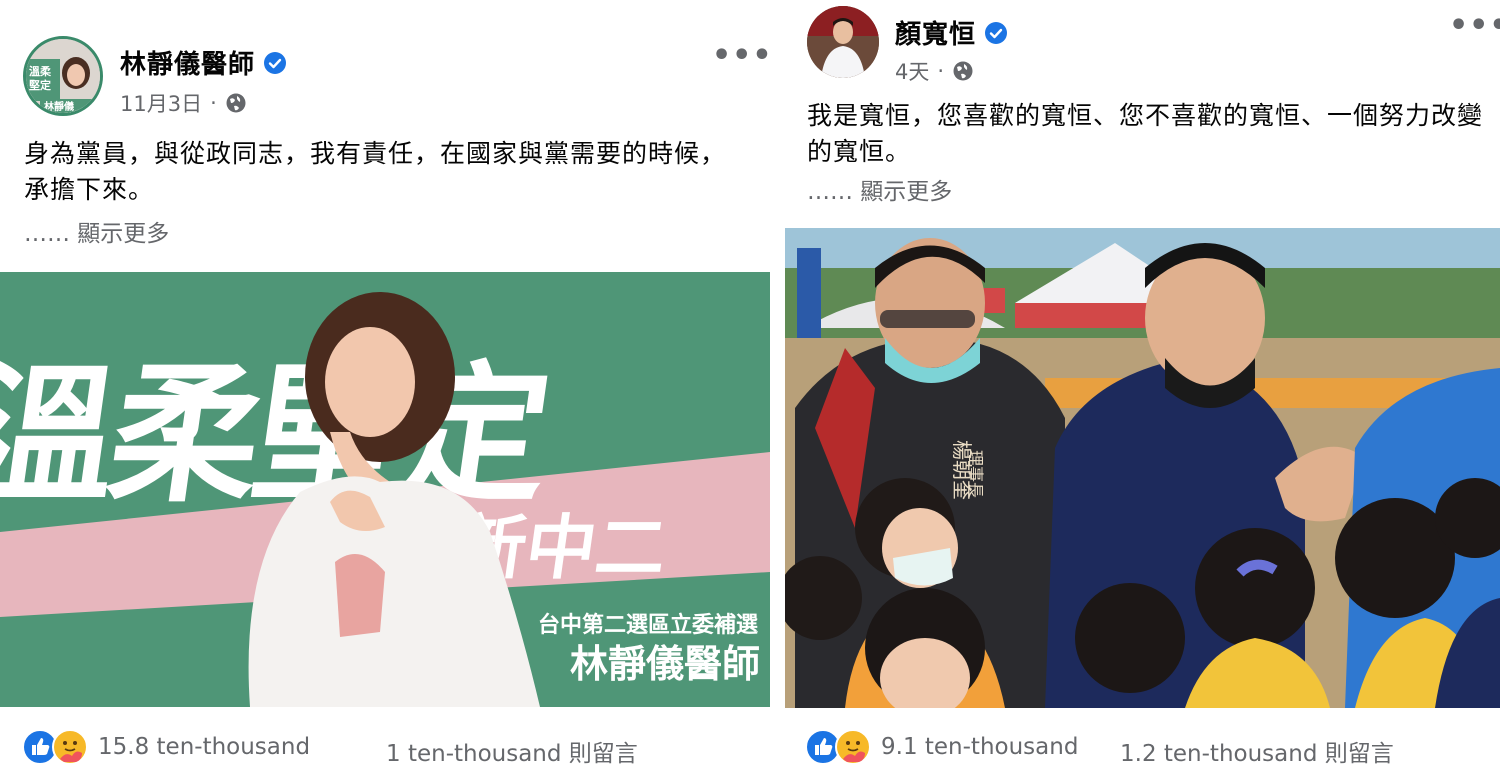  I want to click on author-avatar, so click(843, 42).